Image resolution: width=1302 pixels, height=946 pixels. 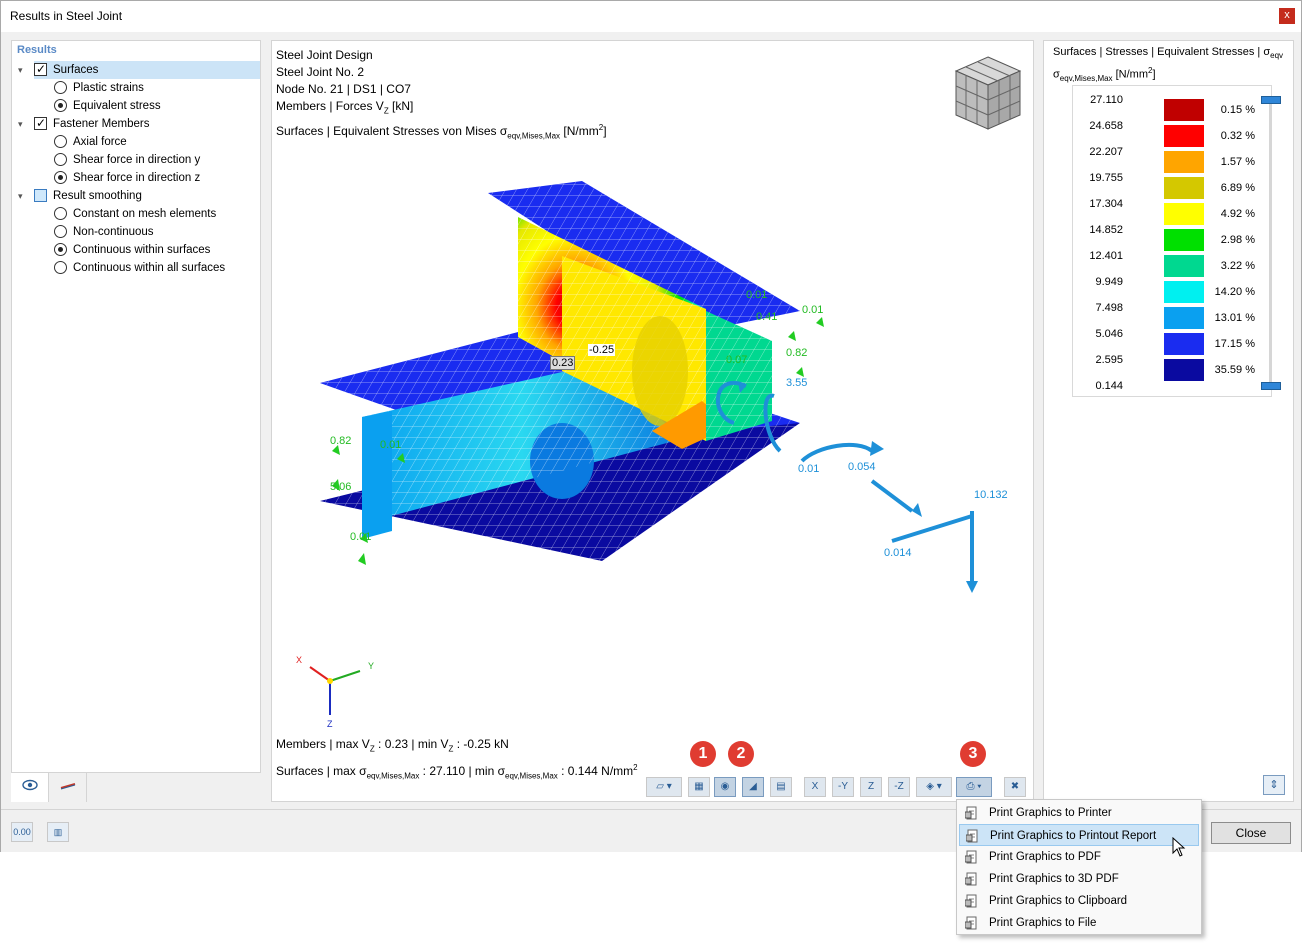 I want to click on result-values-icon: ◢, so click(x=753, y=787).